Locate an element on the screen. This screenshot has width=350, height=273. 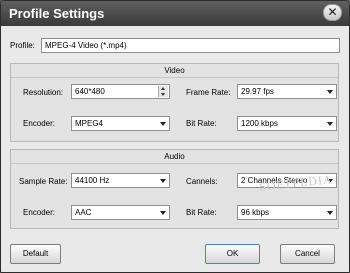
profile-field: MPEG-4 Video (*.mp4) is located at coordinates (190, 45).